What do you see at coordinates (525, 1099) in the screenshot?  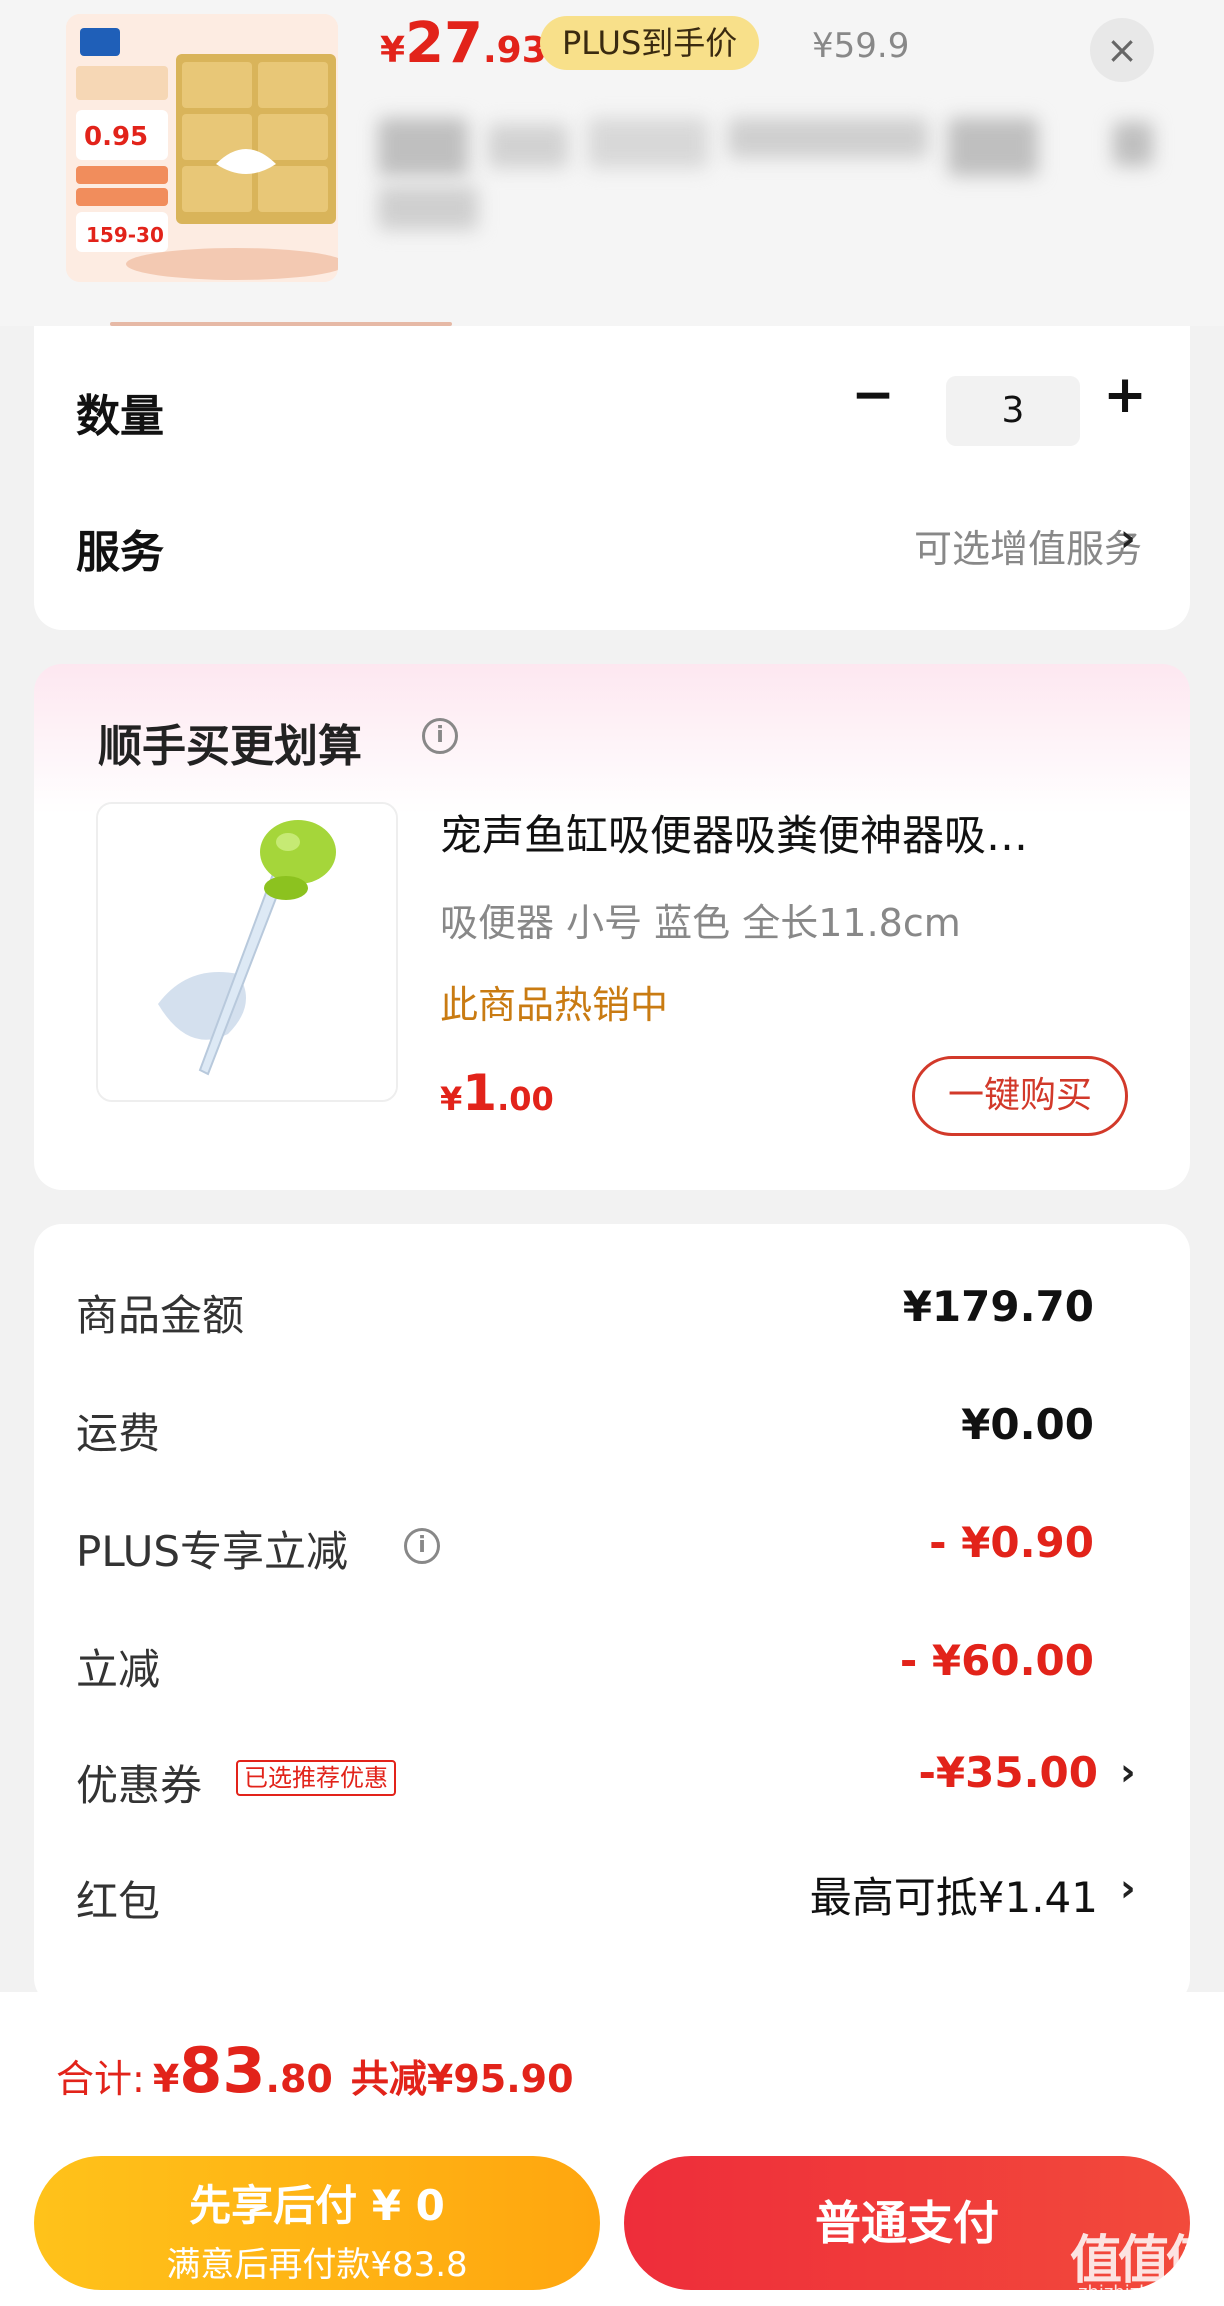 I see `addon-price-decimal: .00` at bounding box center [525, 1099].